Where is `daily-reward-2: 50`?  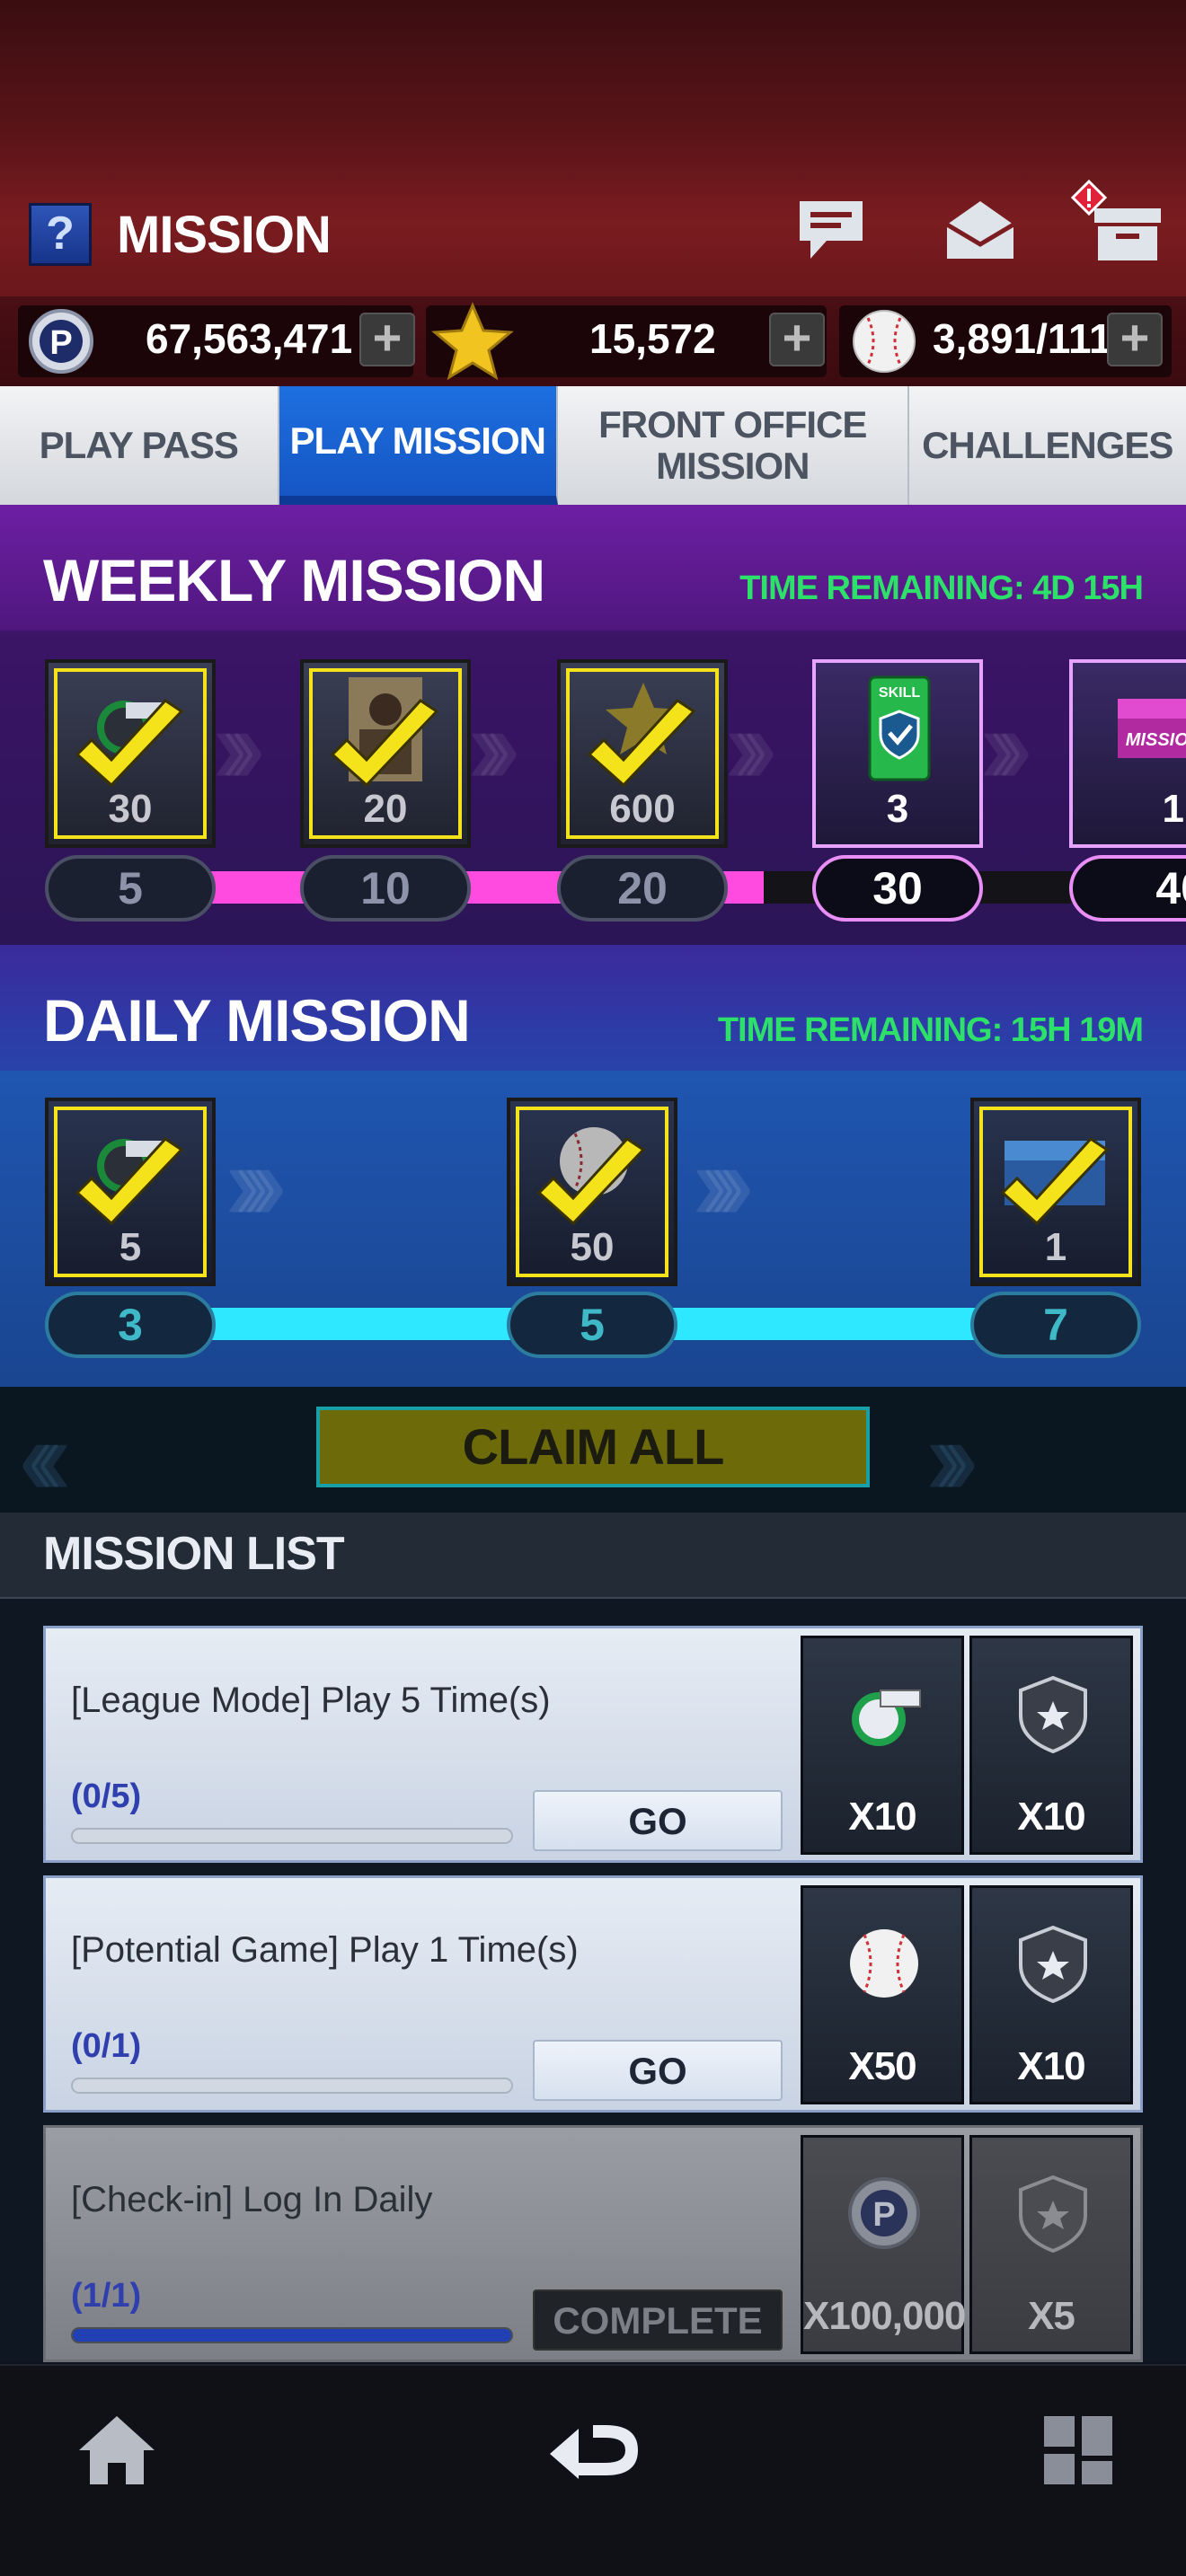 daily-reward-2: 50 is located at coordinates (592, 1192).